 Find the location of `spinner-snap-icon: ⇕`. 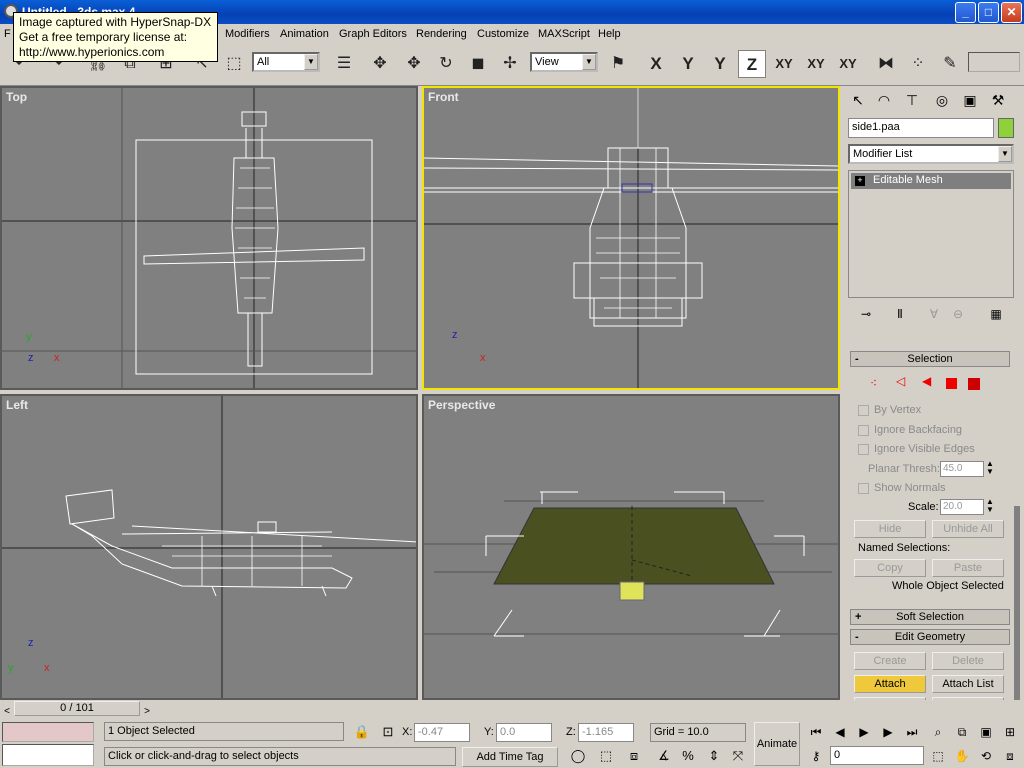

spinner-snap-icon: ⇕ is located at coordinates (714, 756).